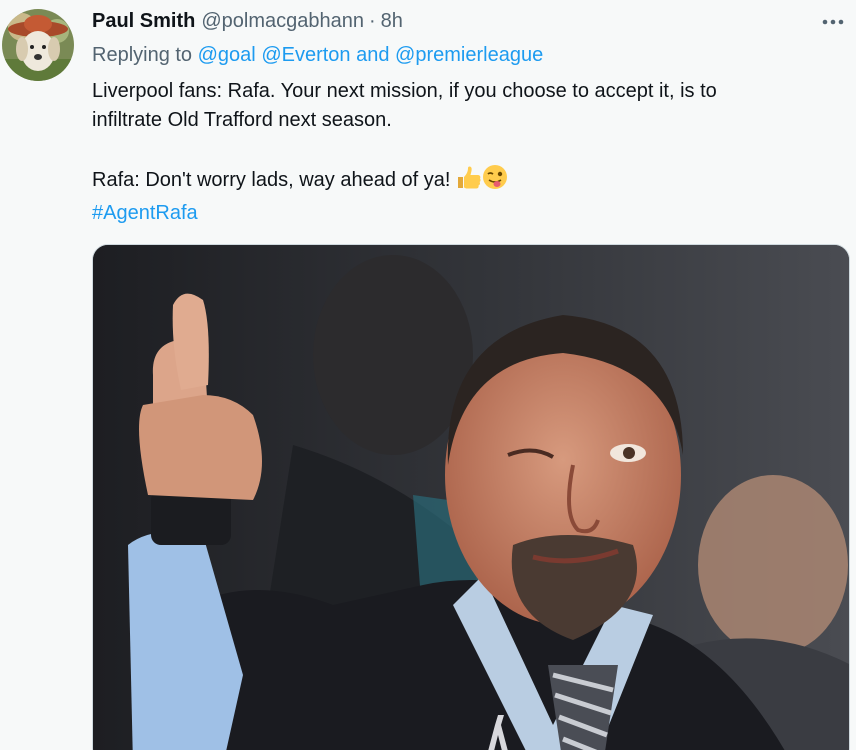 Image resolution: width=856 pixels, height=750 pixels. What do you see at coordinates (282, 21) in the screenshot?
I see `author-handle: @polmacgabhann` at bounding box center [282, 21].